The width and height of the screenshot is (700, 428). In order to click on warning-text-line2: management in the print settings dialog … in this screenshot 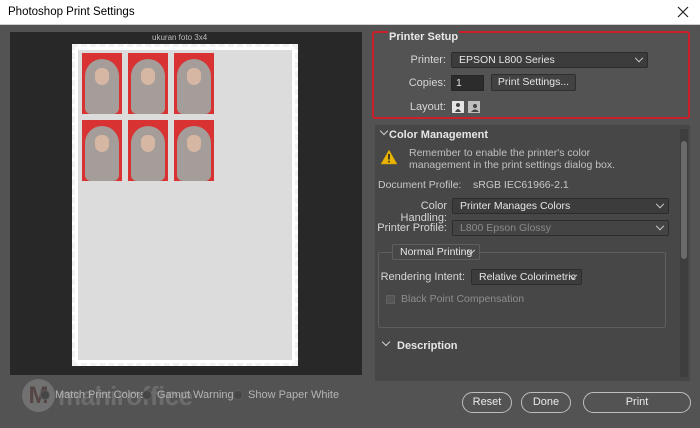, I will do `click(512, 165)`.